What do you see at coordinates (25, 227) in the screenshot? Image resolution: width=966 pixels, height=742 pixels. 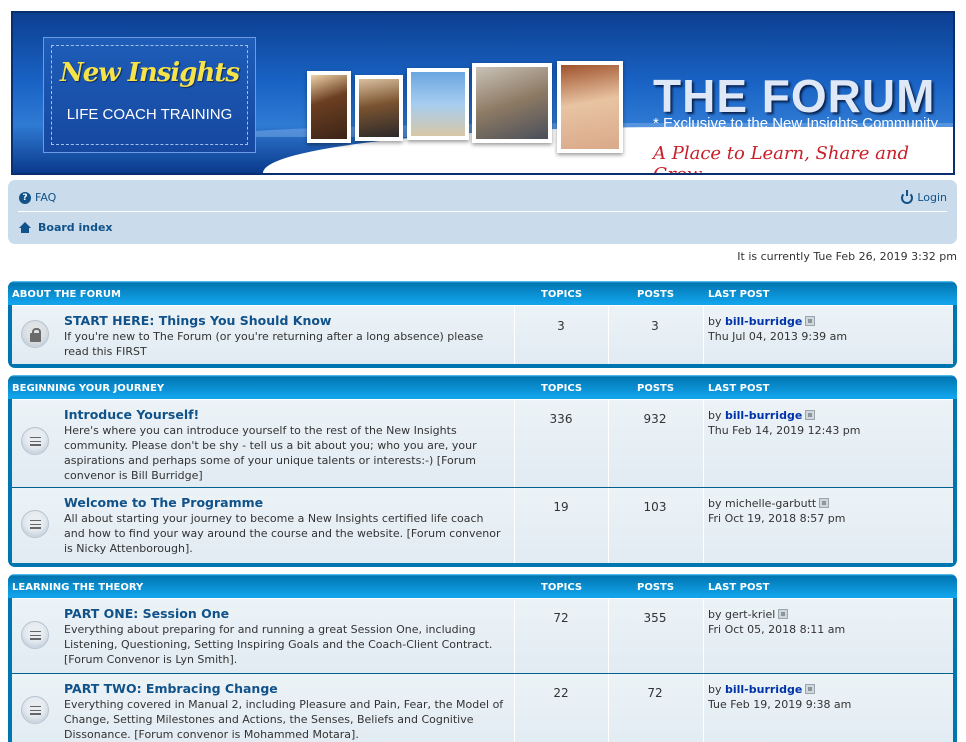 I see `home-icon` at bounding box center [25, 227].